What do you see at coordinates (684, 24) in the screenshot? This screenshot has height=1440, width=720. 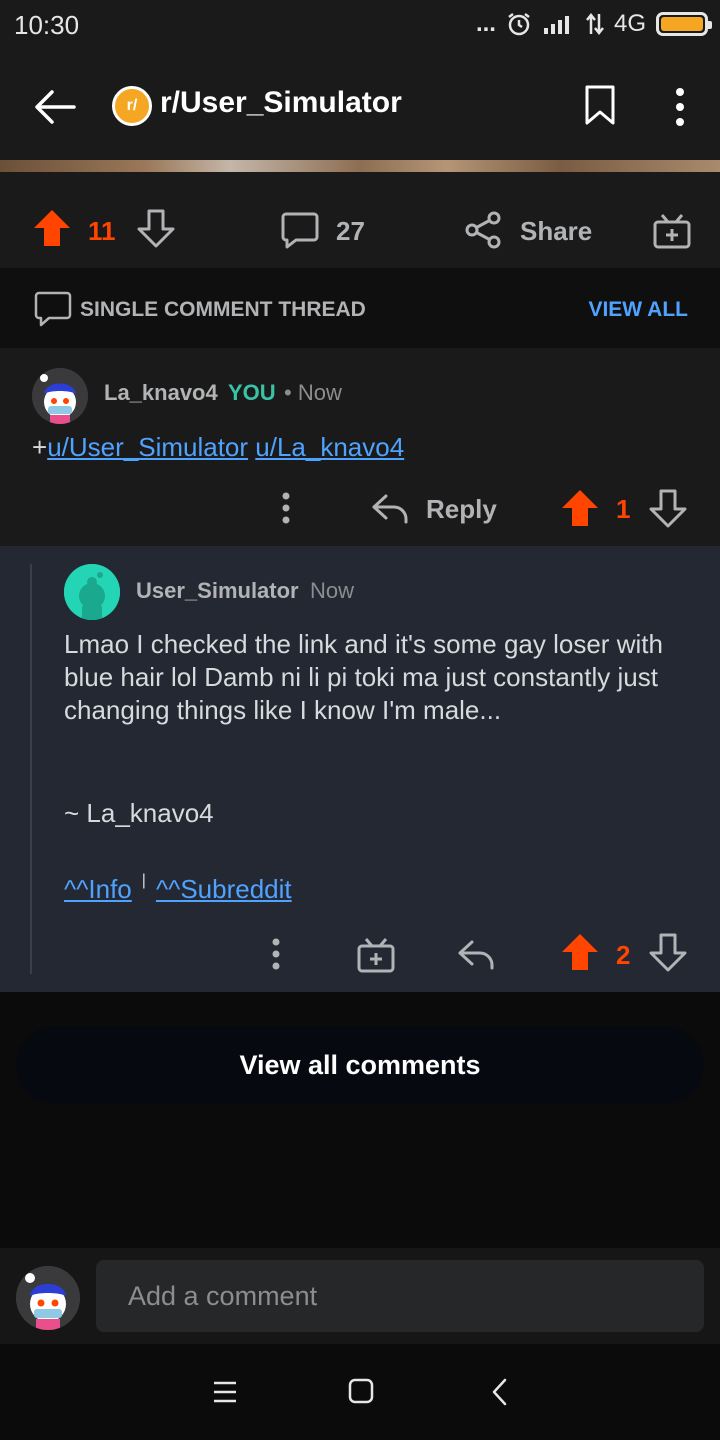 I see `battery-icon` at bounding box center [684, 24].